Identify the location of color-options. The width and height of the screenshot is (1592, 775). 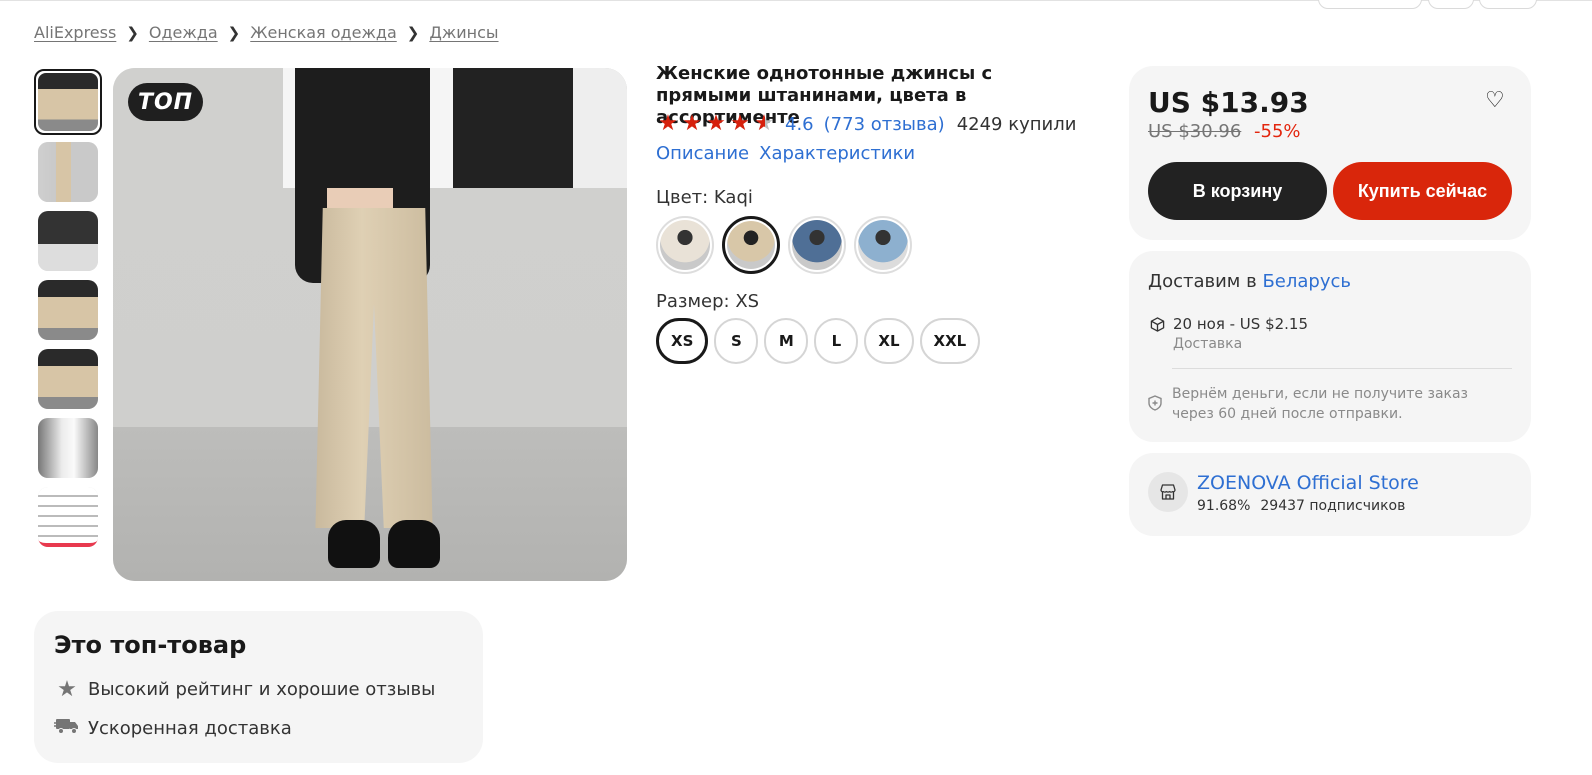
(784, 245).